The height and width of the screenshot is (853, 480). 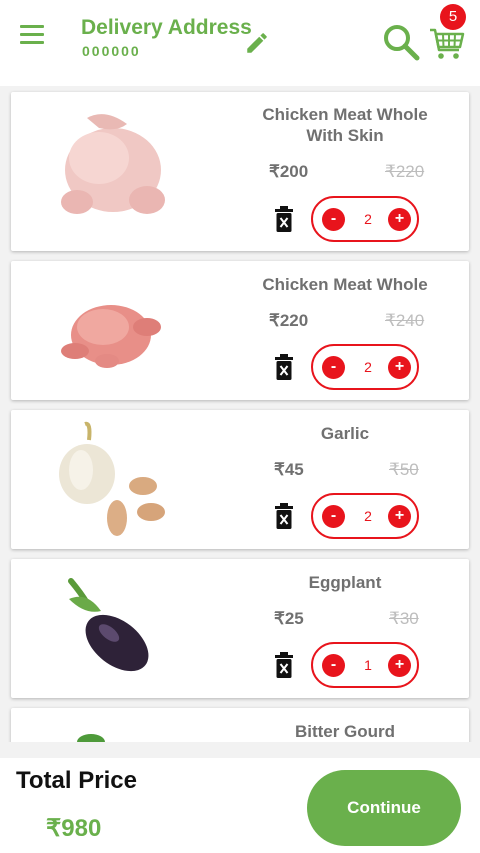 I want to click on item-mrp: ₹50, so click(x=404, y=469).